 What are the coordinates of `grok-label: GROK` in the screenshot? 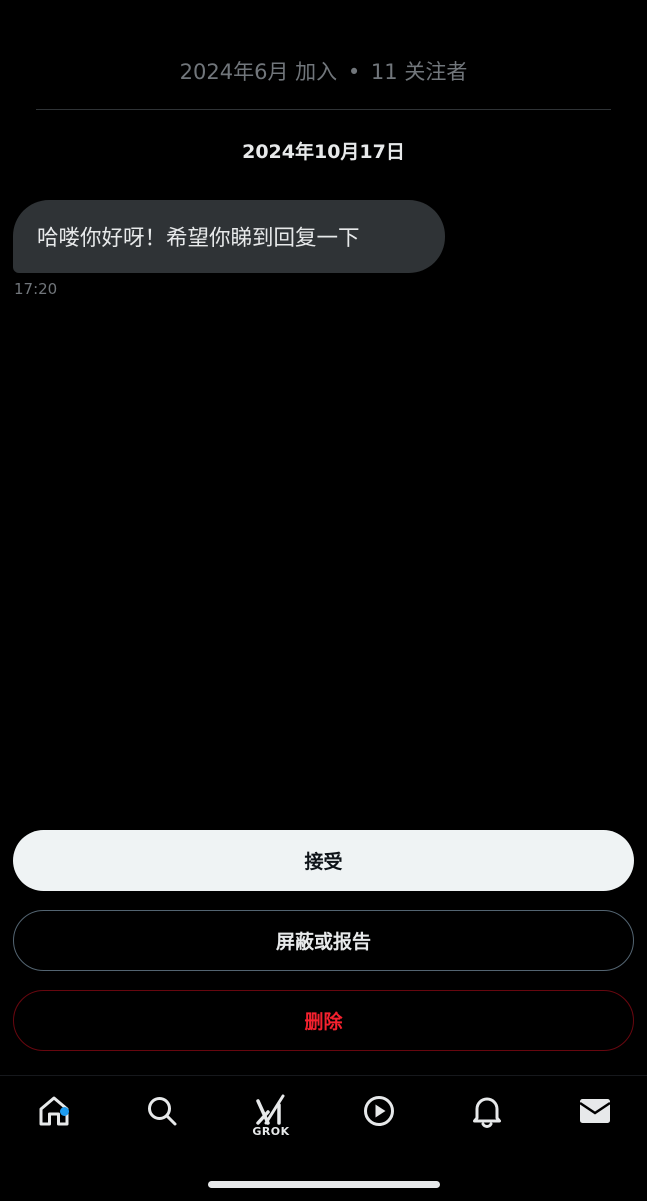 It's located at (271, 1131).